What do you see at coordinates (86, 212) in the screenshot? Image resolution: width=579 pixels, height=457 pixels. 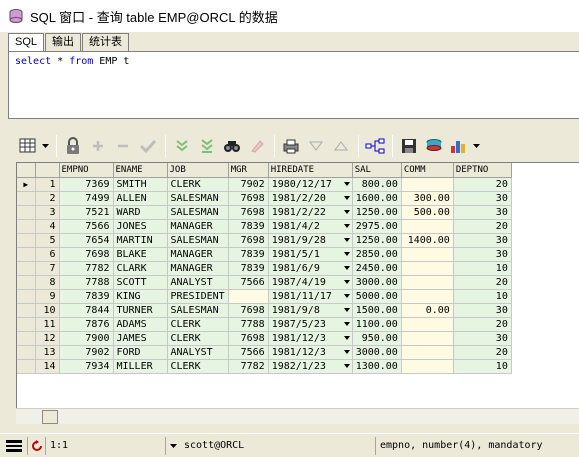 I see `cell-empno: 7521` at bounding box center [86, 212].